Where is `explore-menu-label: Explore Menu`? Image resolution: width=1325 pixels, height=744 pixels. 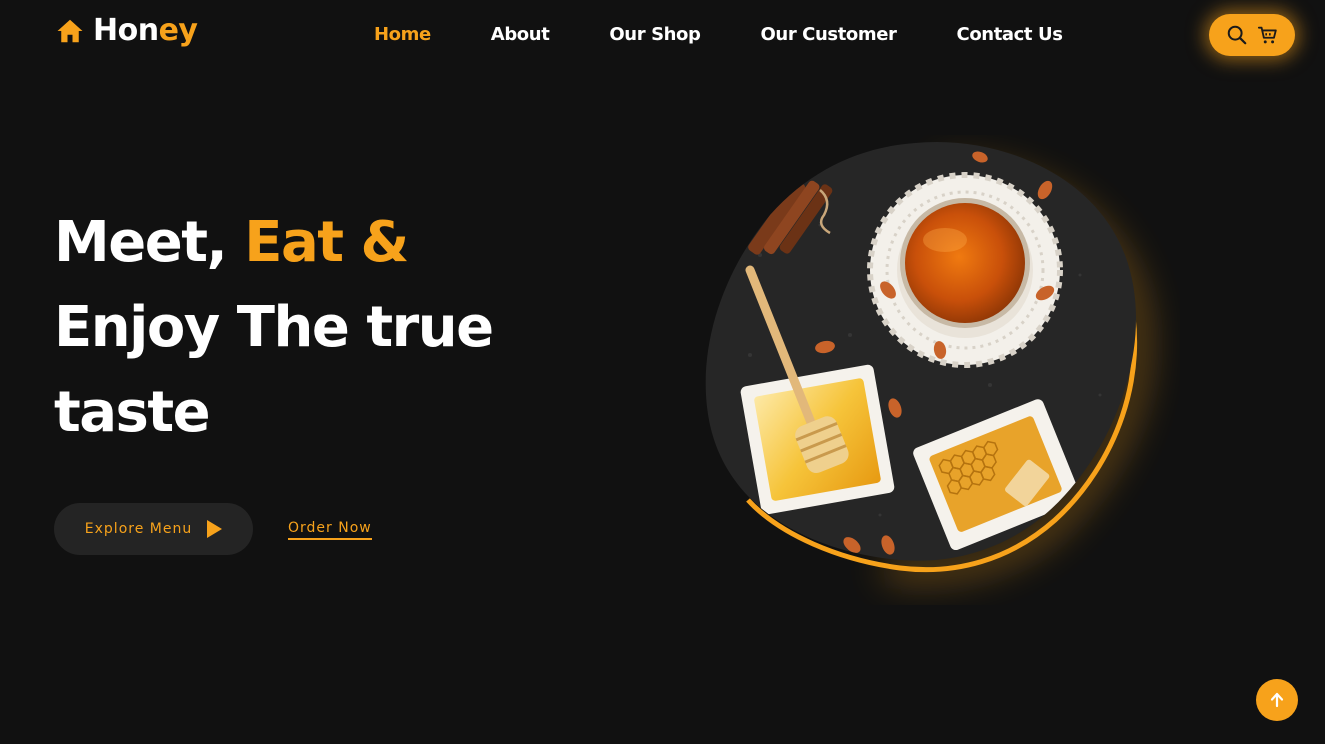
explore-menu-label: Explore Menu is located at coordinates (138, 529).